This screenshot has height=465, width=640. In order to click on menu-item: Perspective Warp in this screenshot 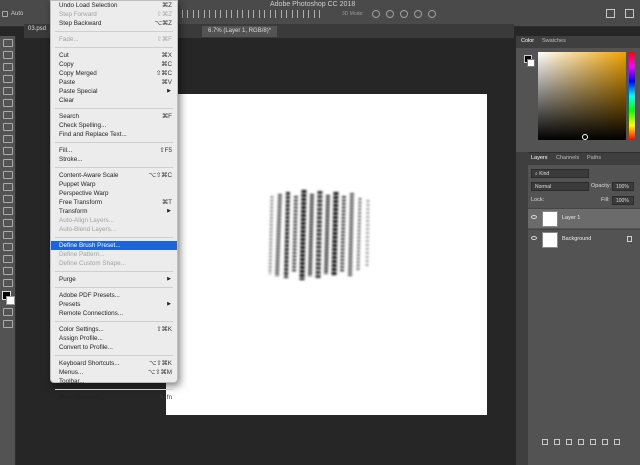, I will do `click(114, 193)`.